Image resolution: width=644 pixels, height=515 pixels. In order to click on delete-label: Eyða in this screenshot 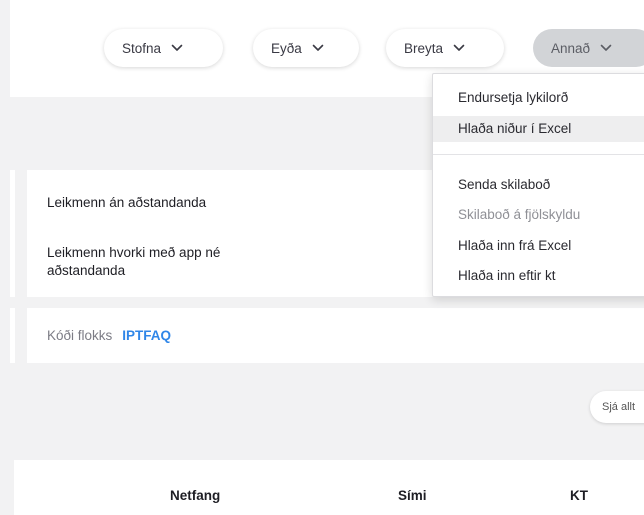, I will do `click(286, 48)`.